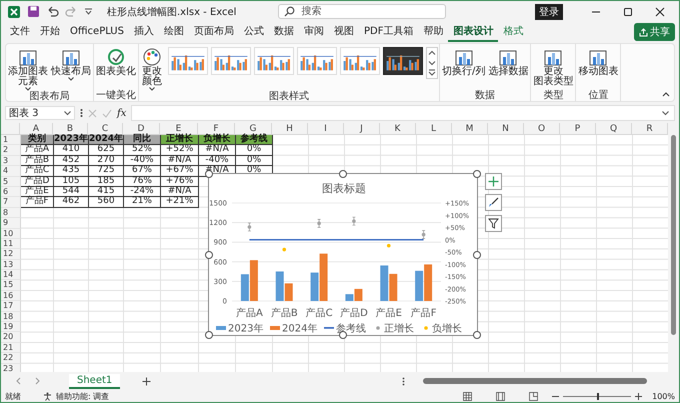 The width and height of the screenshot is (680, 403). What do you see at coordinates (11, 296) in the screenshot?
I see `row-header: 16` at bounding box center [11, 296].